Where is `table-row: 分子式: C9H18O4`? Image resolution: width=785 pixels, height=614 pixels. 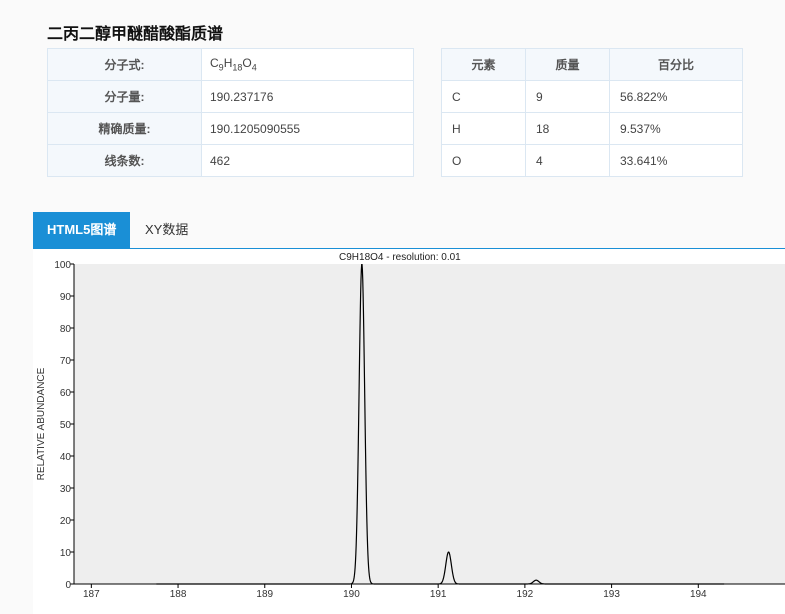 table-row: 分子式: C9H18O4 is located at coordinates (230, 64).